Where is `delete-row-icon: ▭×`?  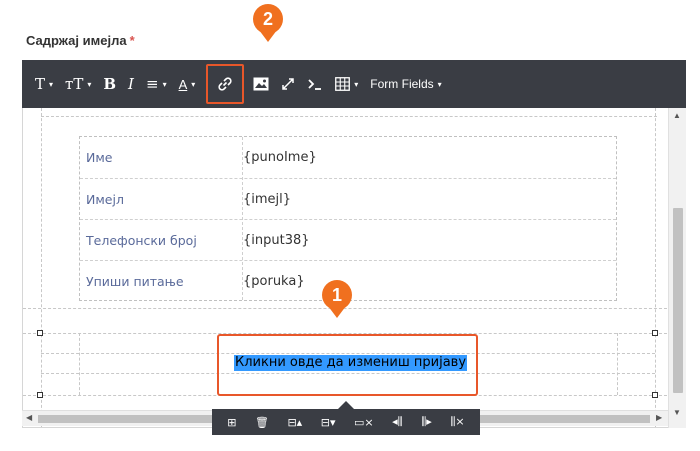 delete-row-icon: ▭× is located at coordinates (364, 422).